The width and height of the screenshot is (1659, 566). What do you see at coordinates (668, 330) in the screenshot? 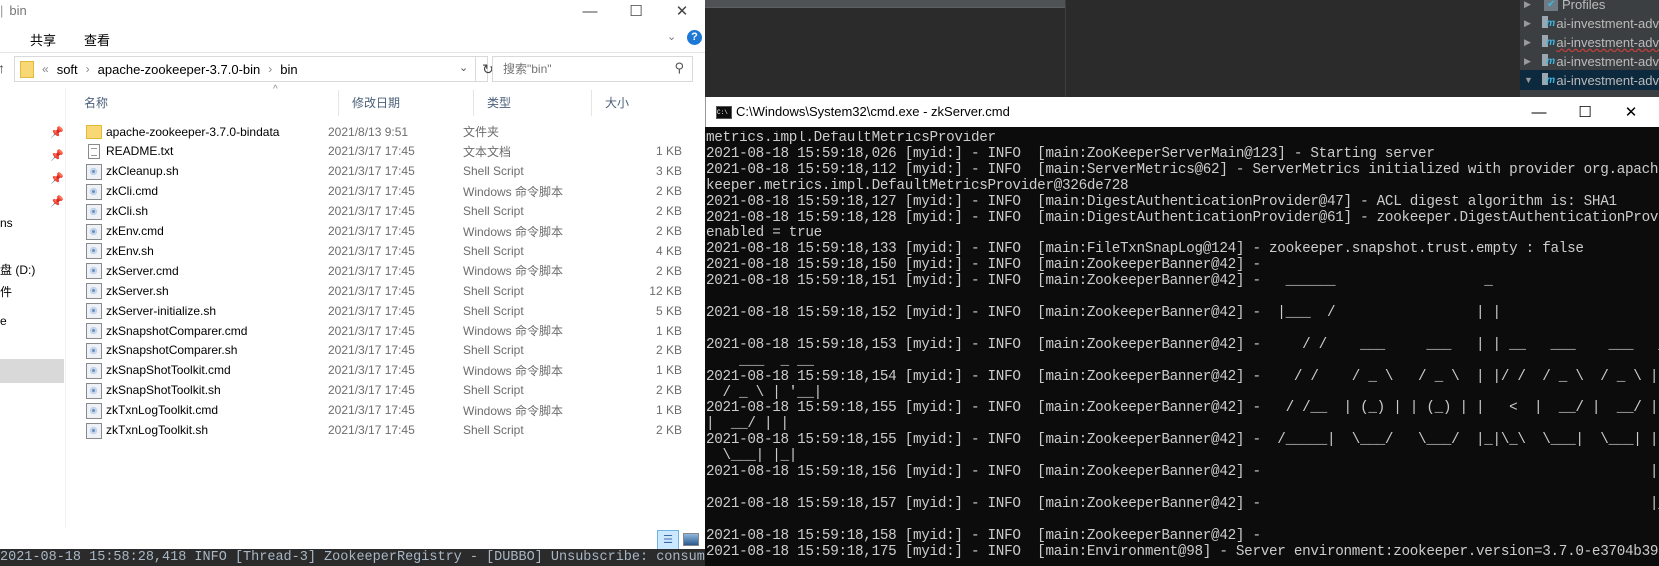
I see `file-size: 1 KB` at bounding box center [668, 330].